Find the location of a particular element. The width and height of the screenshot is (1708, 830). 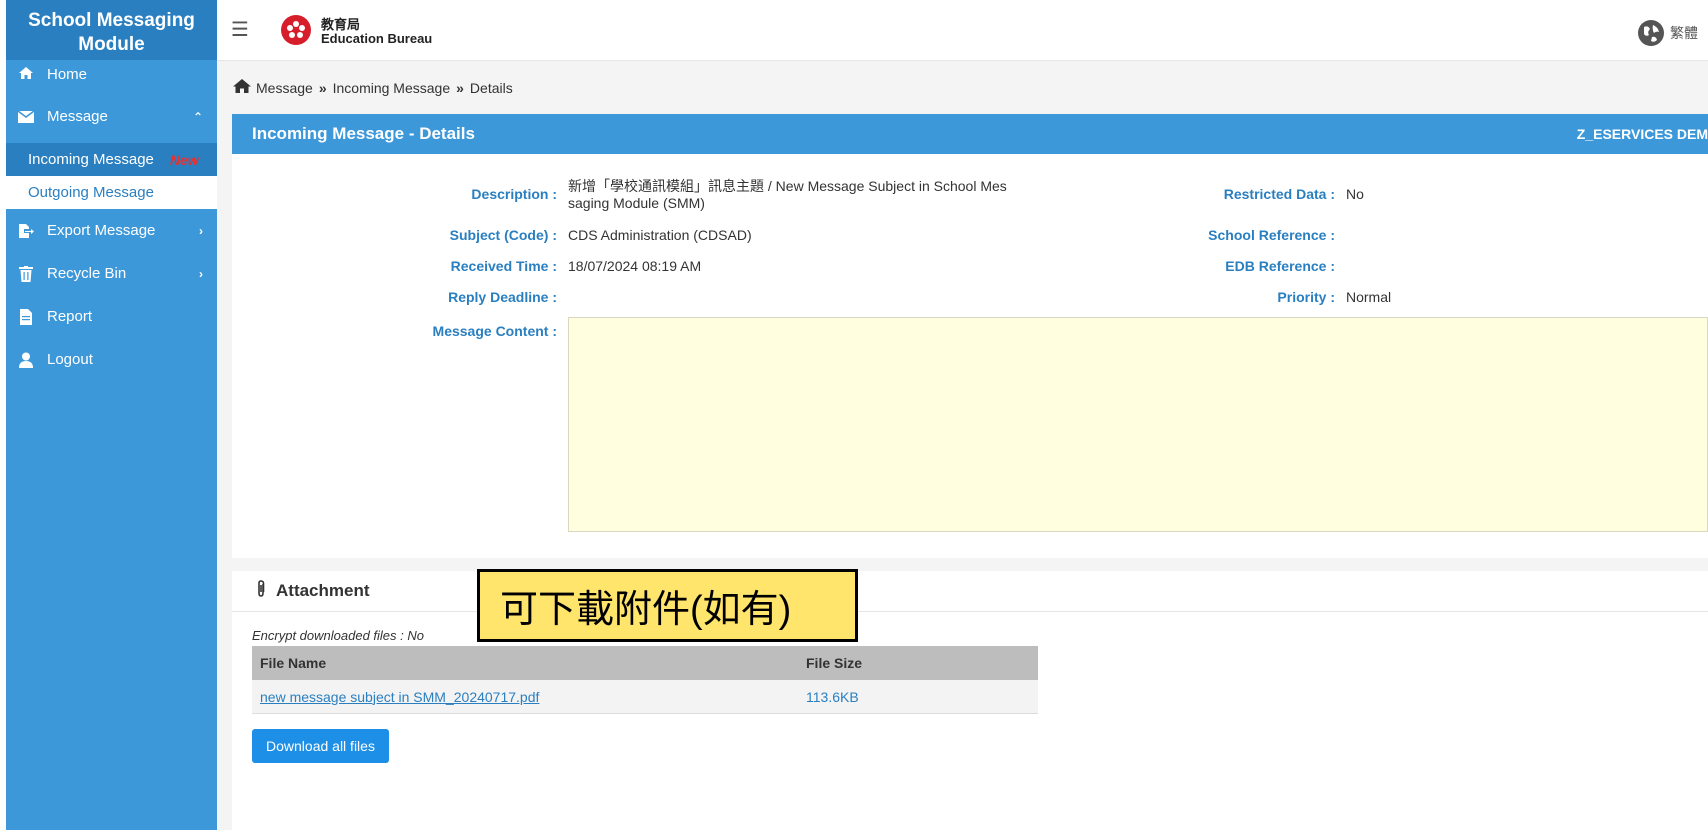

language-label: 繁體 is located at coordinates (1684, 33).